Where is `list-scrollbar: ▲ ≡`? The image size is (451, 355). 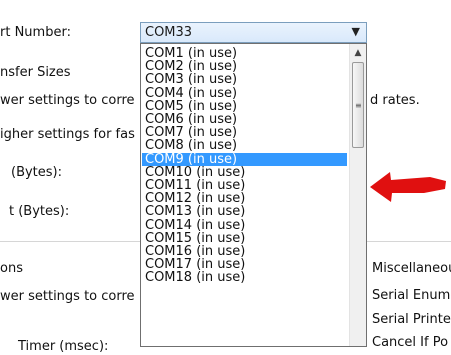
list-scrollbar: ▲ ≡ is located at coordinates (357, 195).